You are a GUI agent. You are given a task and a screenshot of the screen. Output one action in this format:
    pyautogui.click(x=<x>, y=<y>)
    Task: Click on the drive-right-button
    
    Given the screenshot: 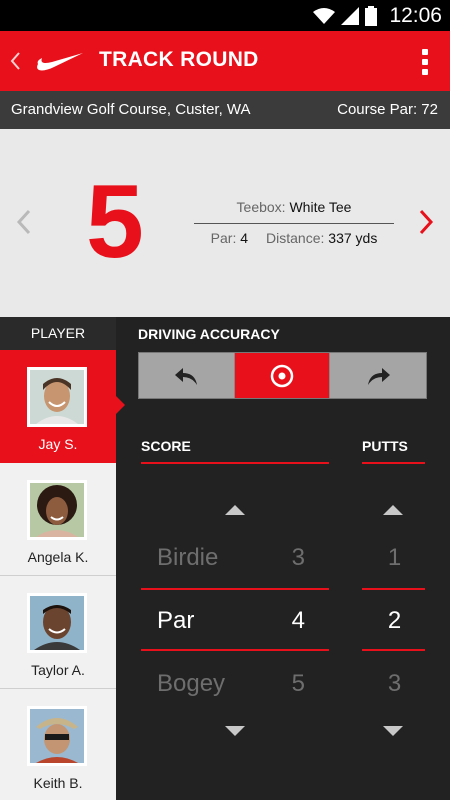 What is the action you would take?
    pyautogui.click(x=378, y=375)
    